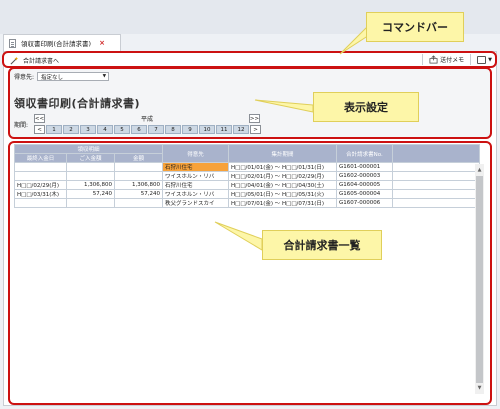 The image size is (500, 409). I want to click on callout-commandbar: コマンドバー, so click(415, 27).